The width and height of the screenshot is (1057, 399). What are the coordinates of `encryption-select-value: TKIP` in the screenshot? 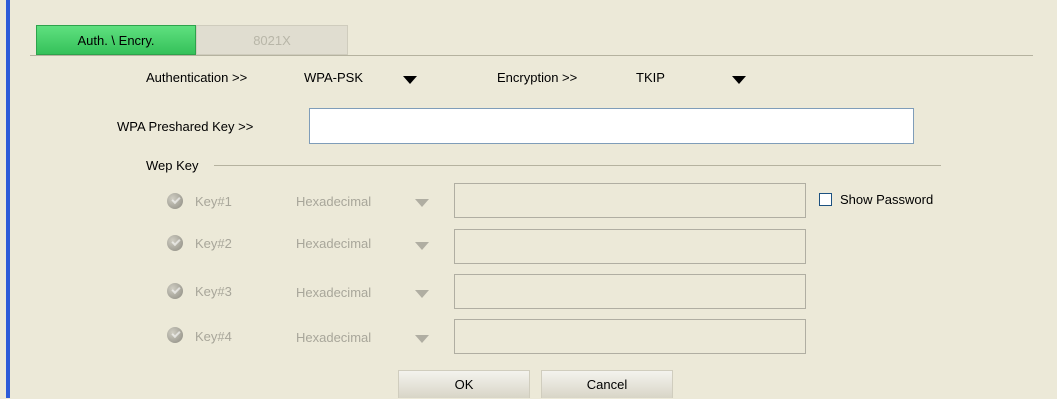 It's located at (650, 77).